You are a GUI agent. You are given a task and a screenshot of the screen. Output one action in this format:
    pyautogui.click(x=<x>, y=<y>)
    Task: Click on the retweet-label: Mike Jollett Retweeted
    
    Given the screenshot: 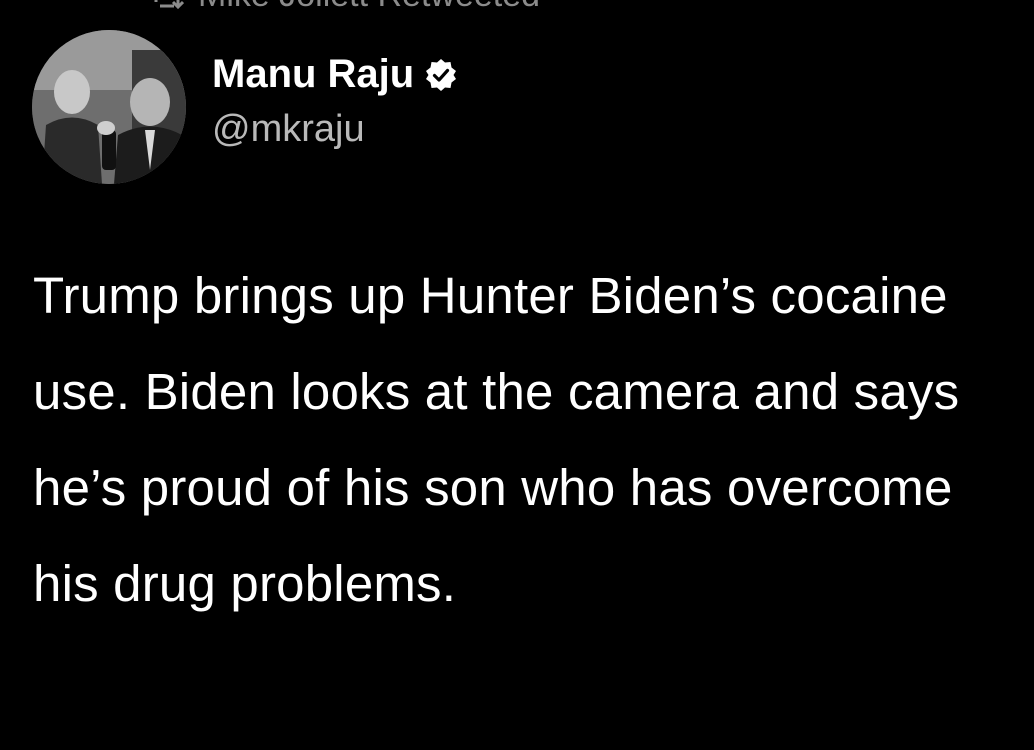 What is the action you would take?
    pyautogui.click(x=369, y=7)
    